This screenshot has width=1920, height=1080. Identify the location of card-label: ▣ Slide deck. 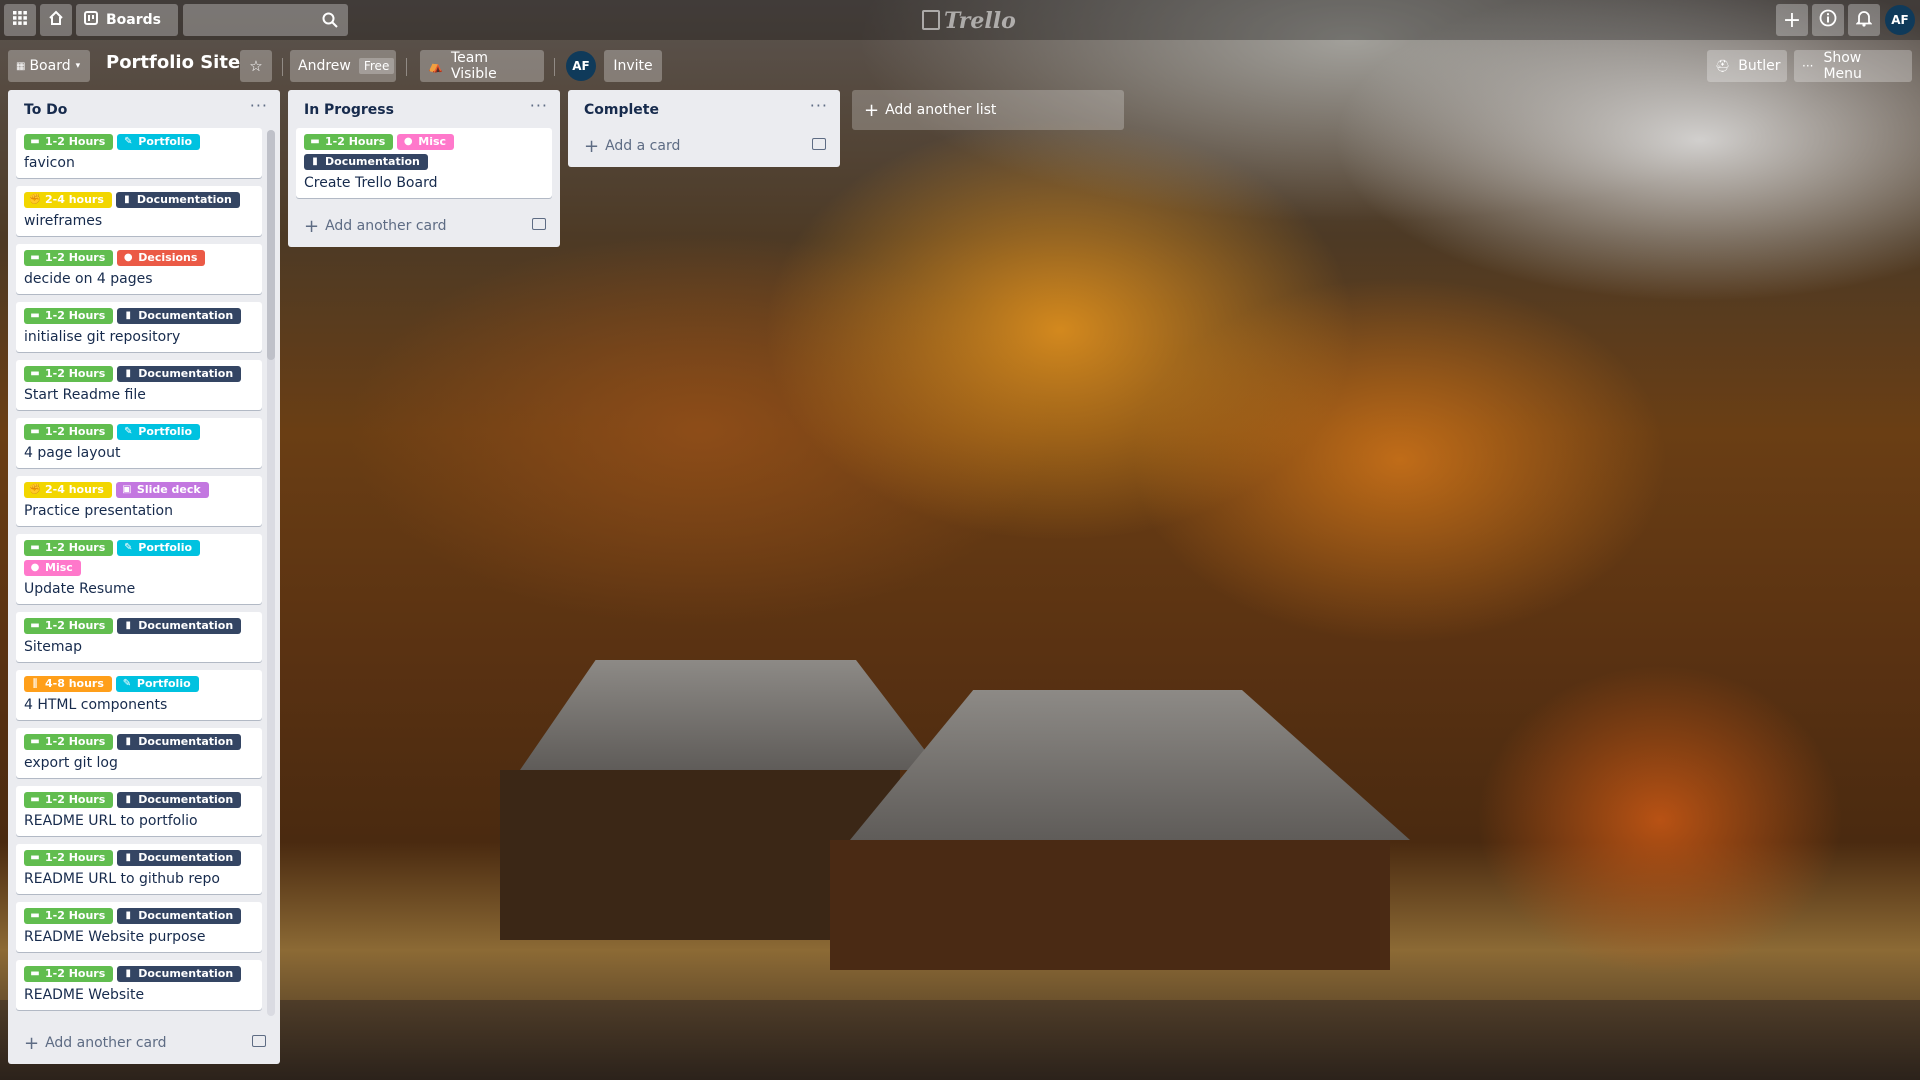
(162, 490).